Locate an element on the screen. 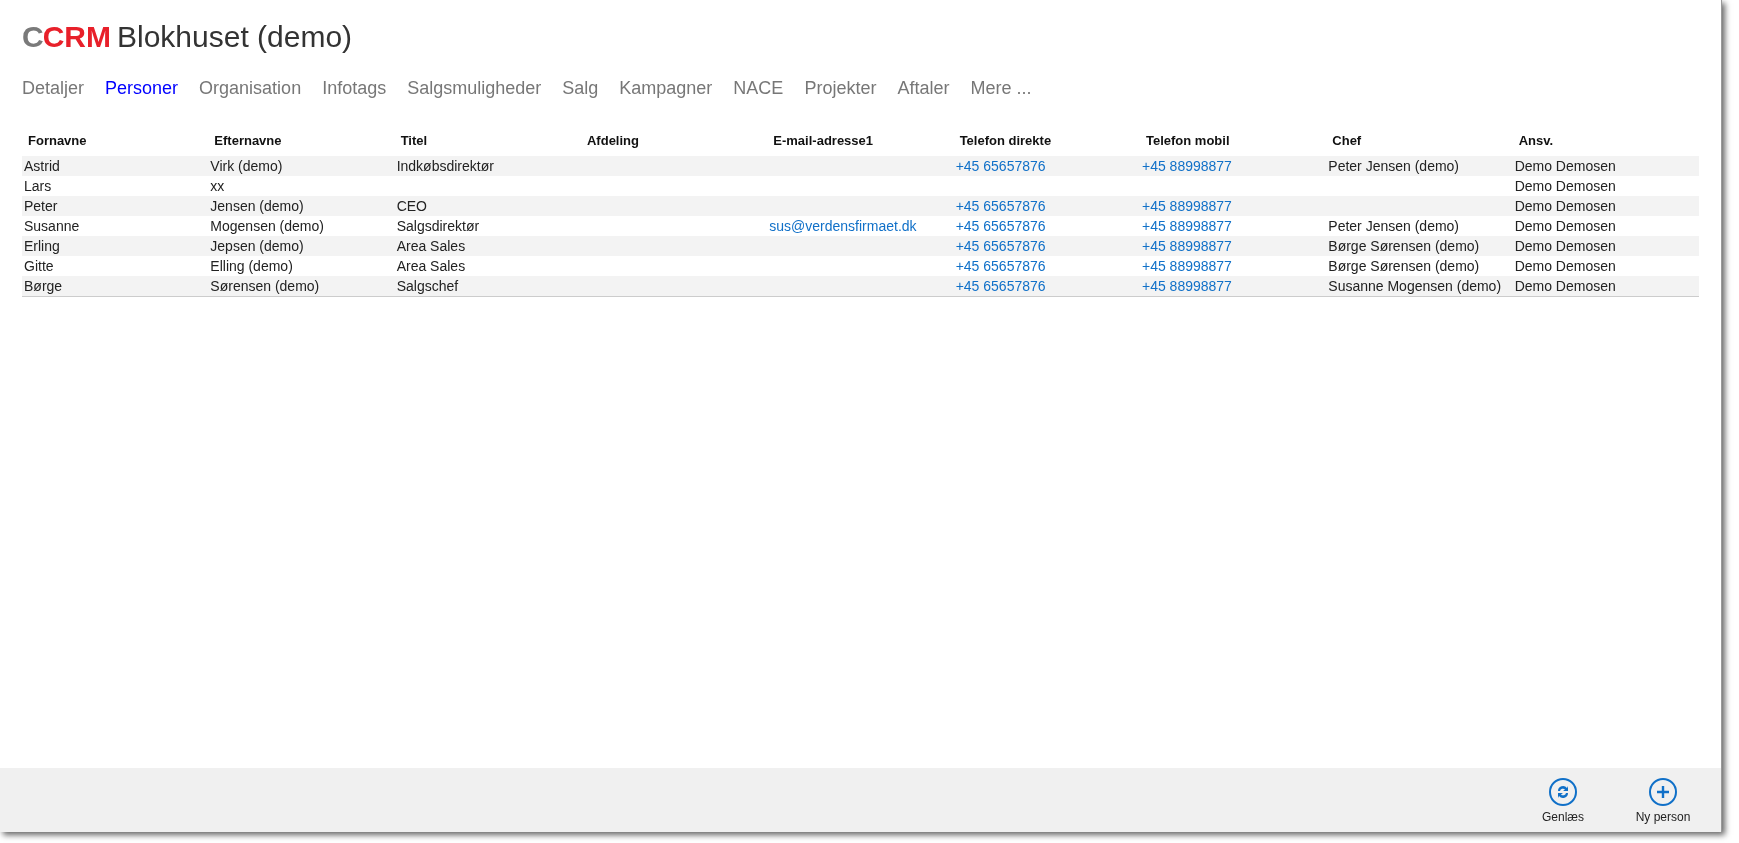  table-cell: Astrid is located at coordinates (115, 166).